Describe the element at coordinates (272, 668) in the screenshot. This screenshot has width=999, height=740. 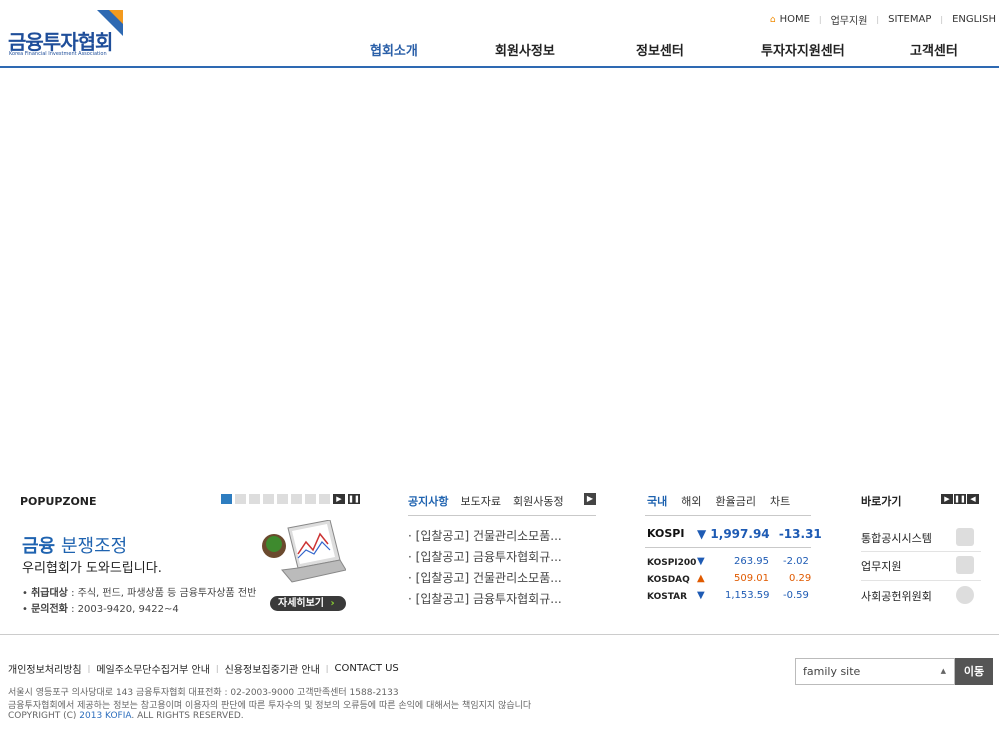
I see `footer-link-credit: 신용정보집중기관 안내` at that location.